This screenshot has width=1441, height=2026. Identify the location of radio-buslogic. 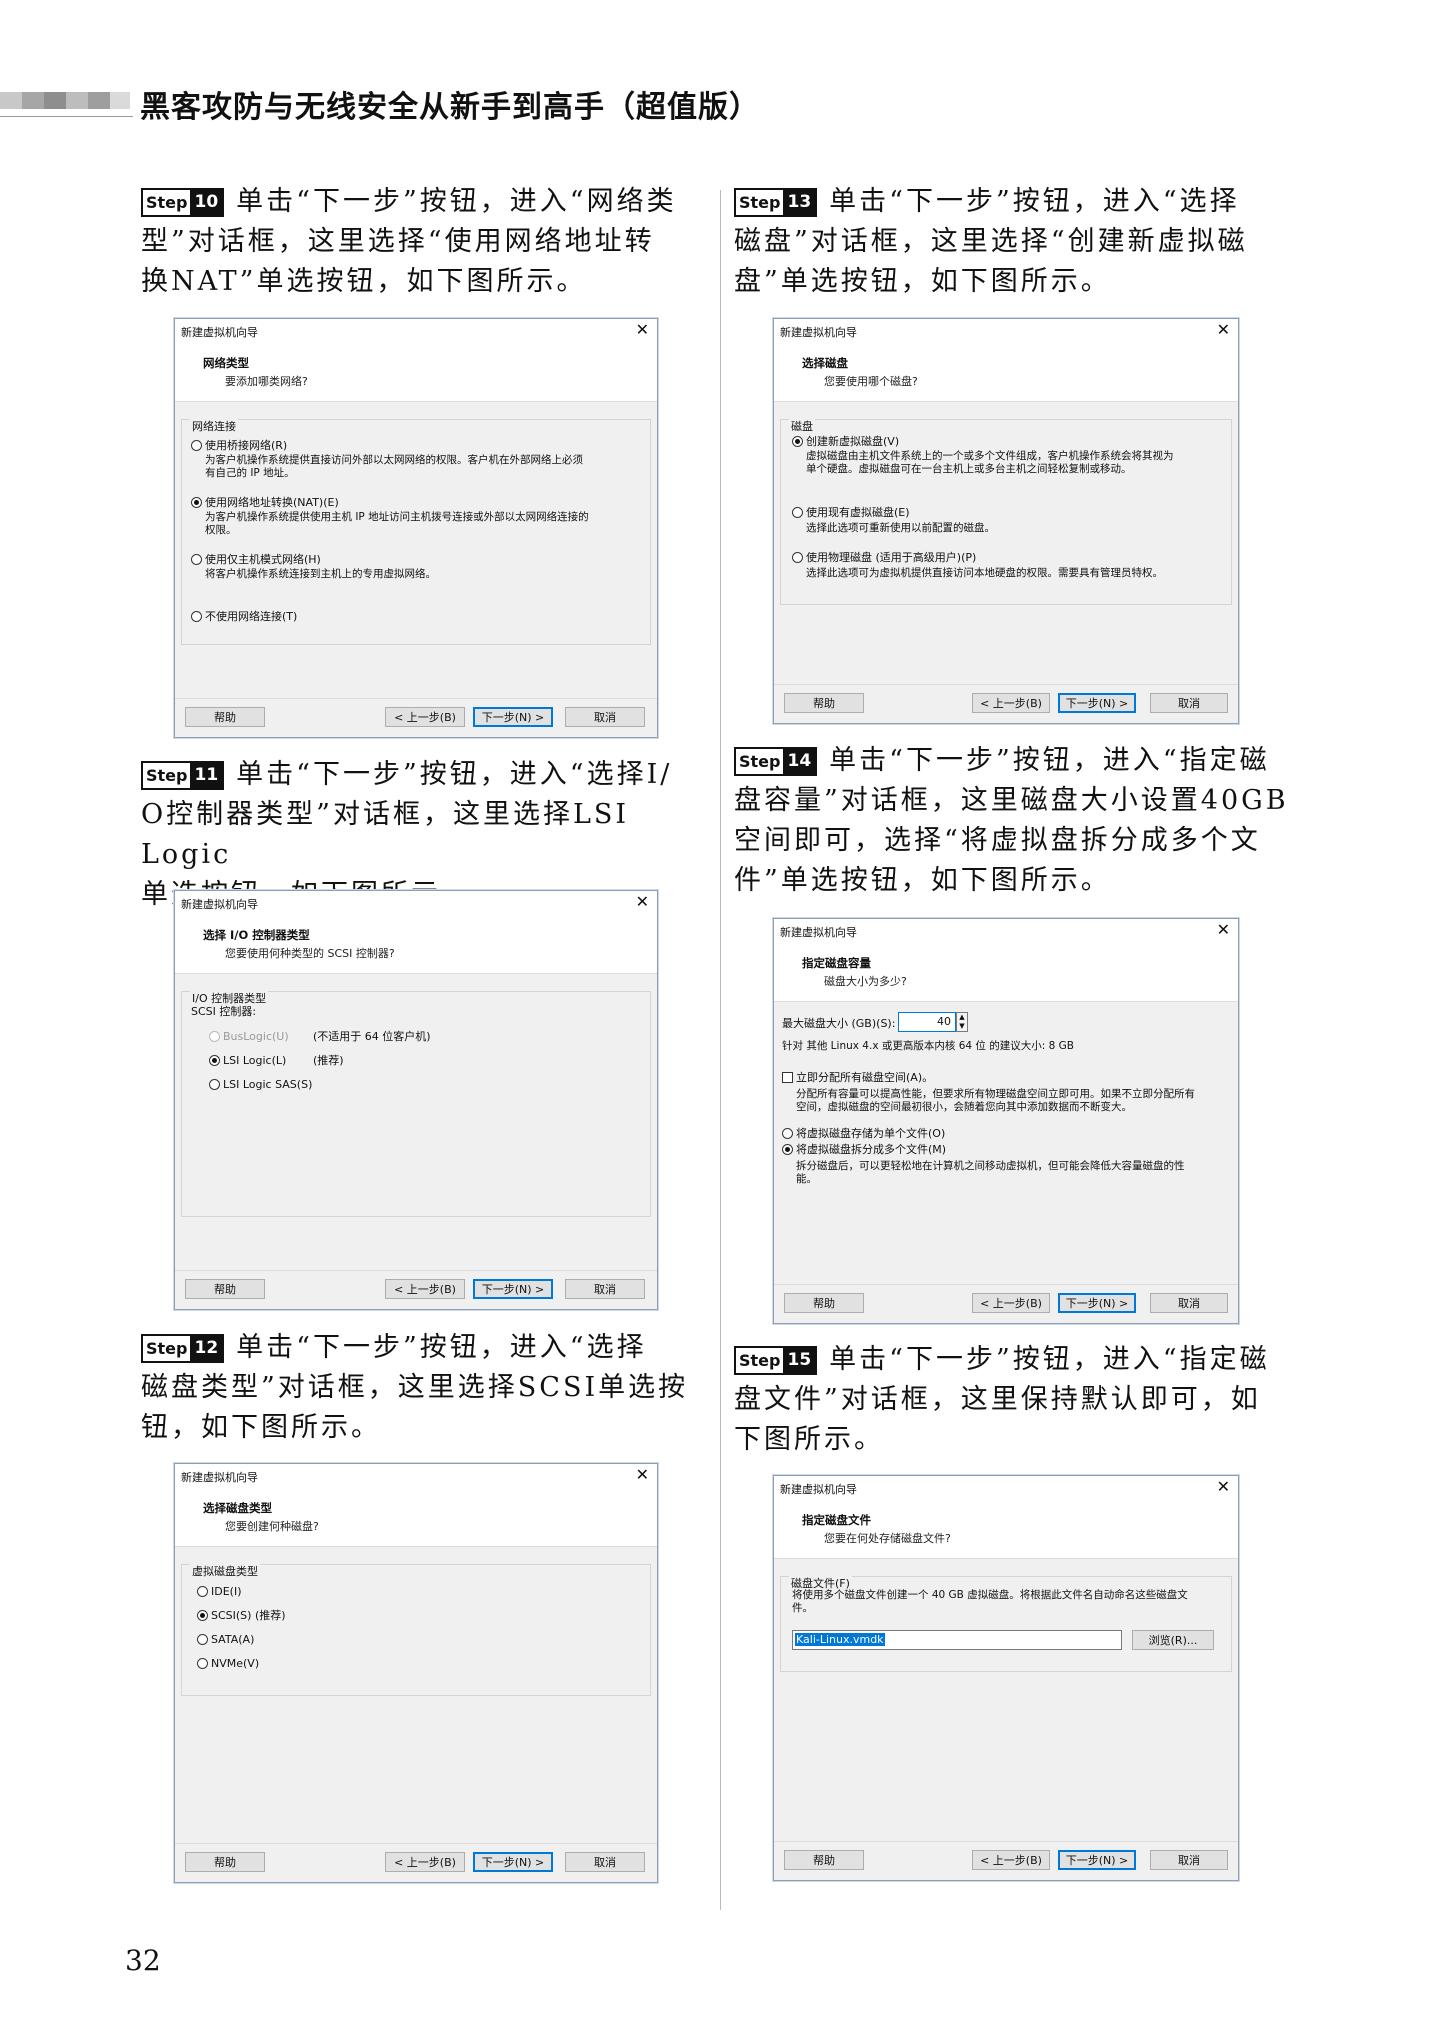
(214, 1036).